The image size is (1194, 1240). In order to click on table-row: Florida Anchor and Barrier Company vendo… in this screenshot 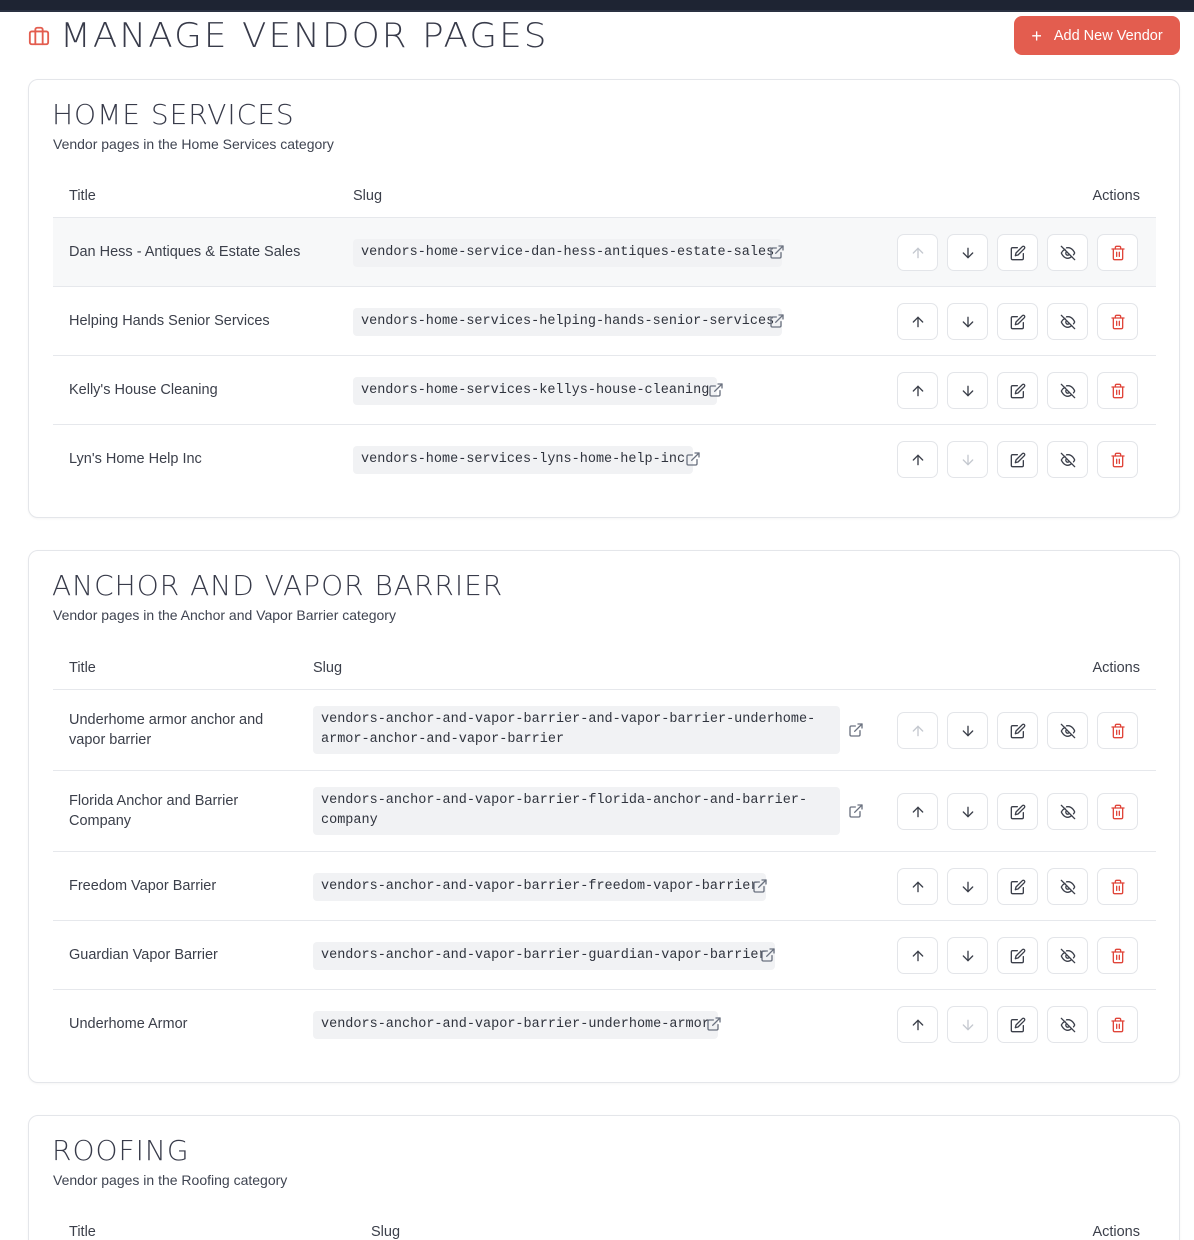, I will do `click(604, 811)`.